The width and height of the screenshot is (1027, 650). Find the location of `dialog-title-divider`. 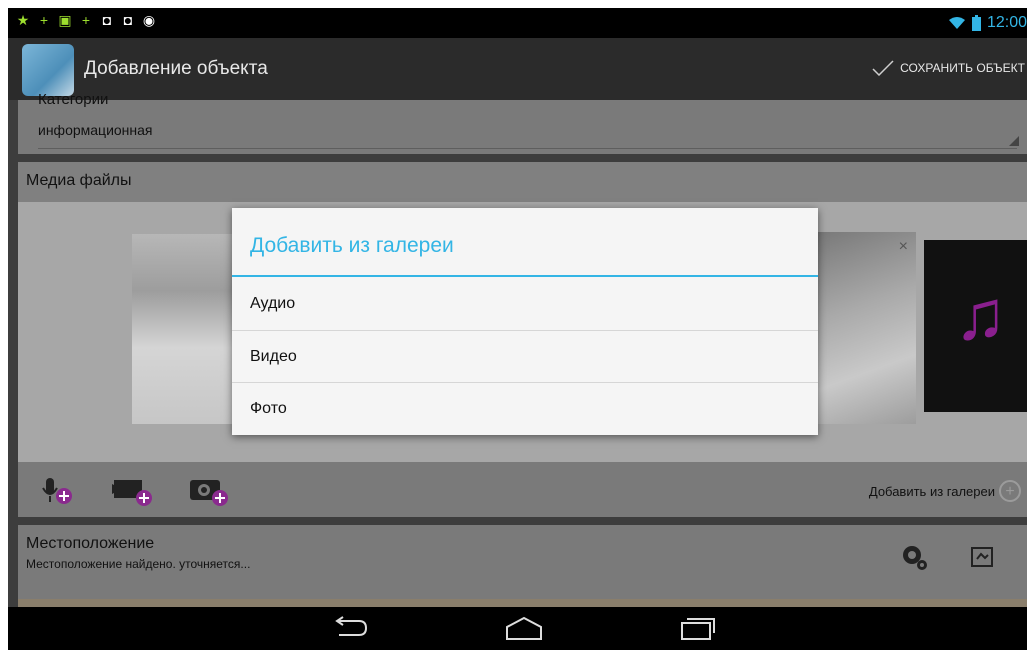

dialog-title-divider is located at coordinates (525, 276).